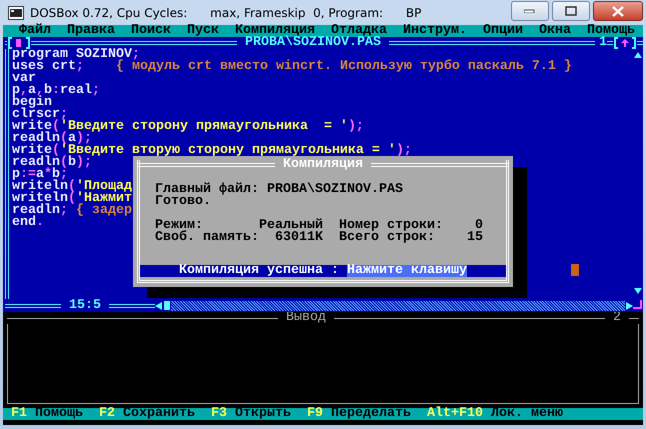 The width and height of the screenshot is (646, 429). I want to click on app-icon, so click(16, 13).